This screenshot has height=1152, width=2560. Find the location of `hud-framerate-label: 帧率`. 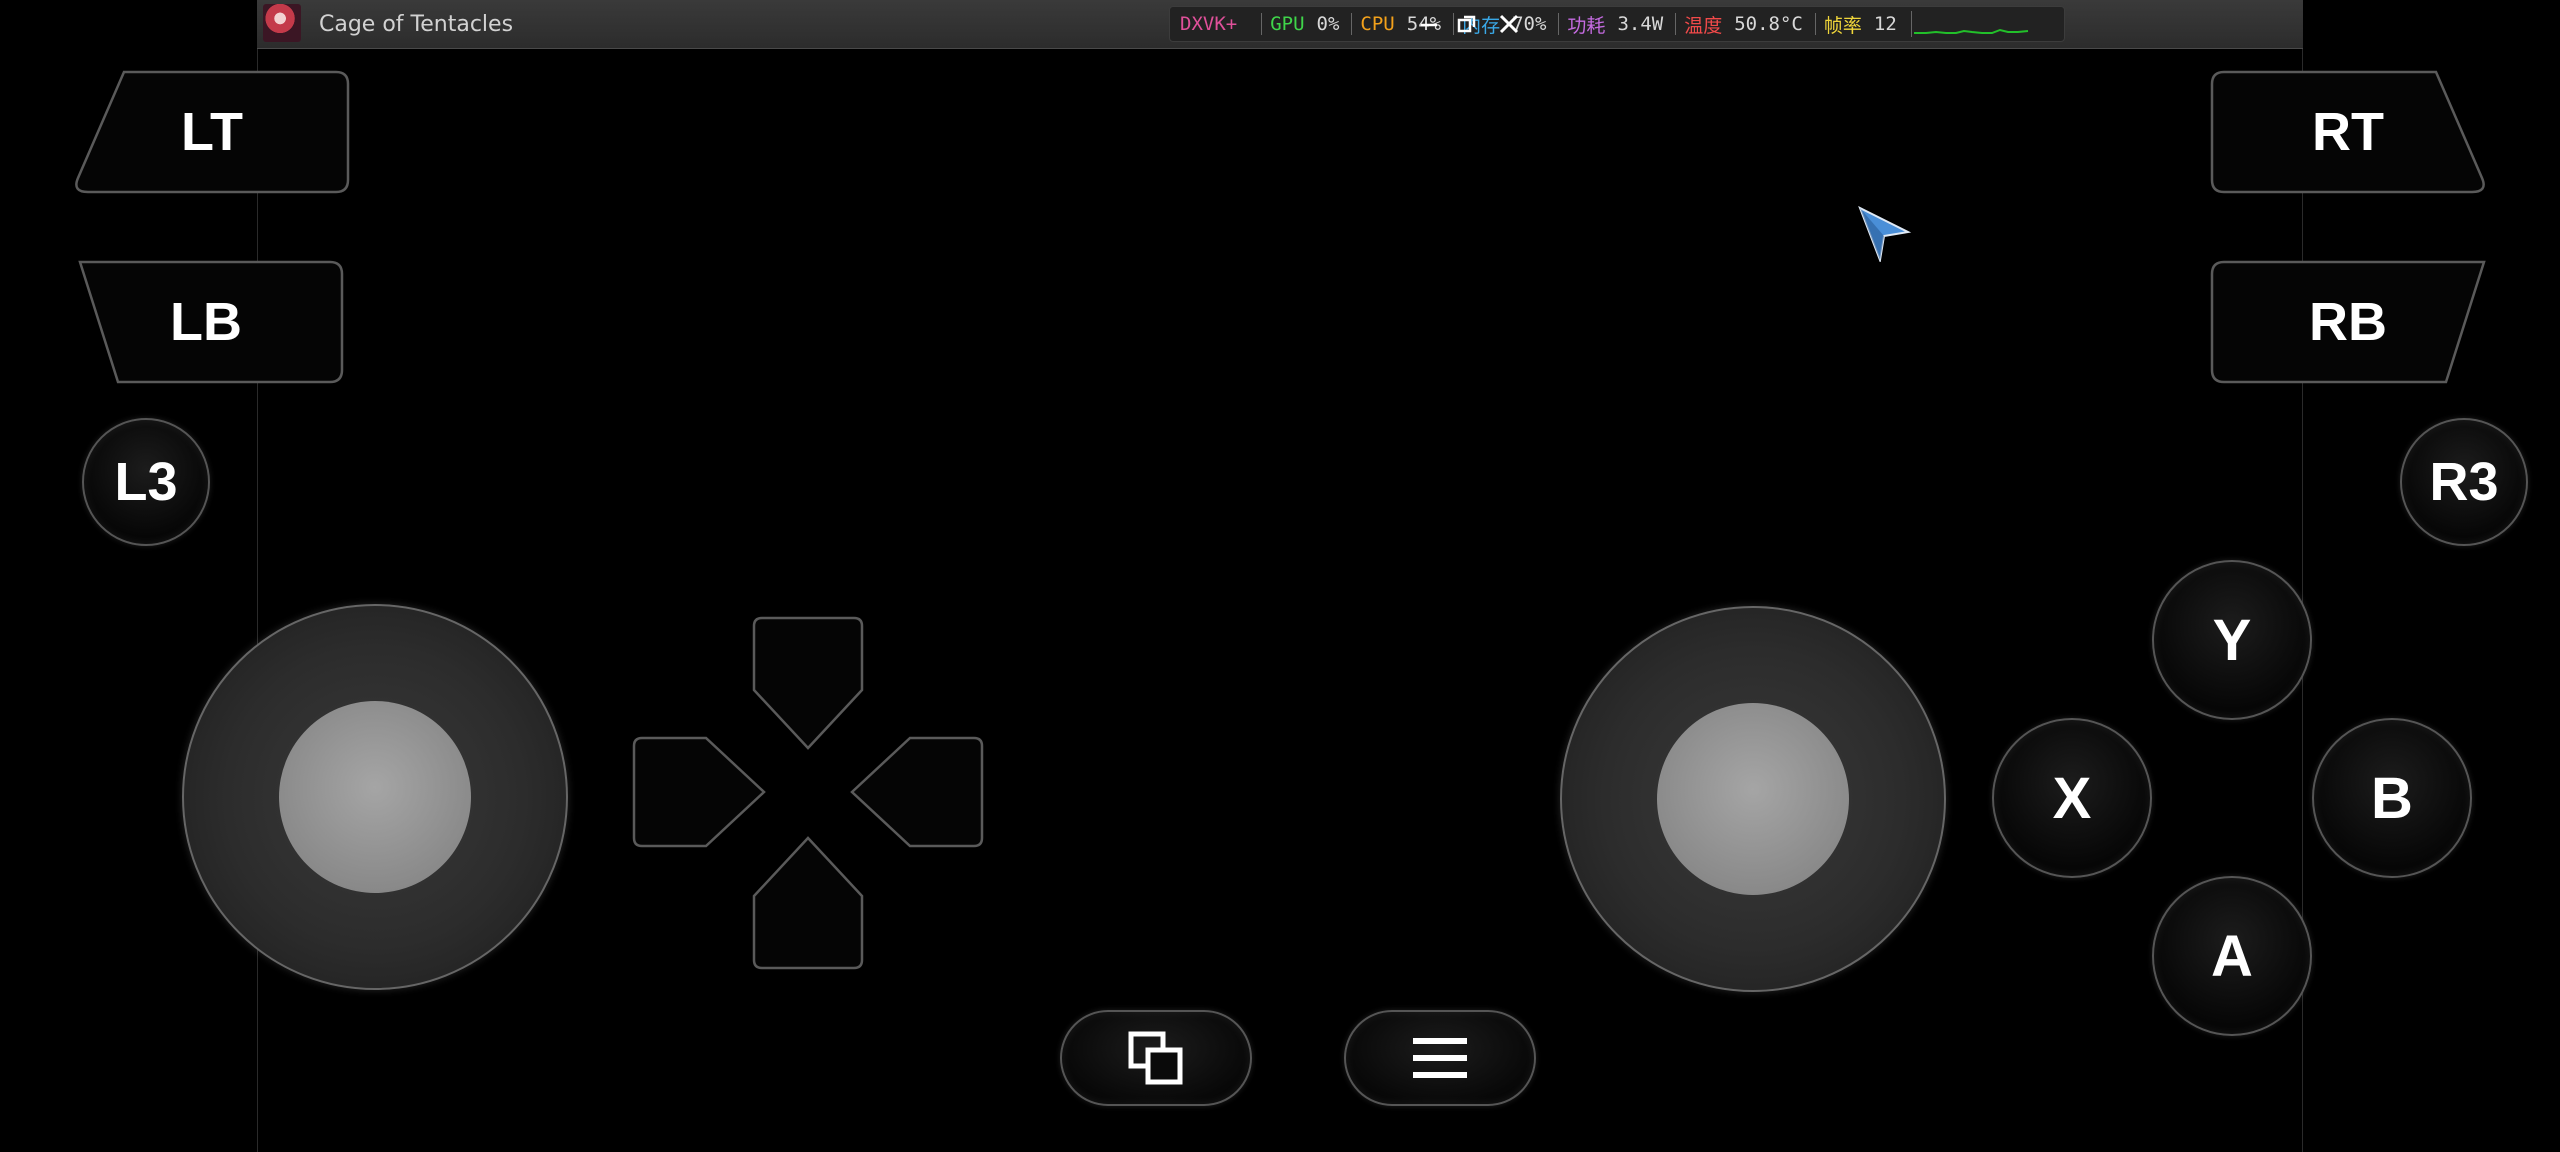

hud-framerate-label: 帧率 is located at coordinates (1842, 25).